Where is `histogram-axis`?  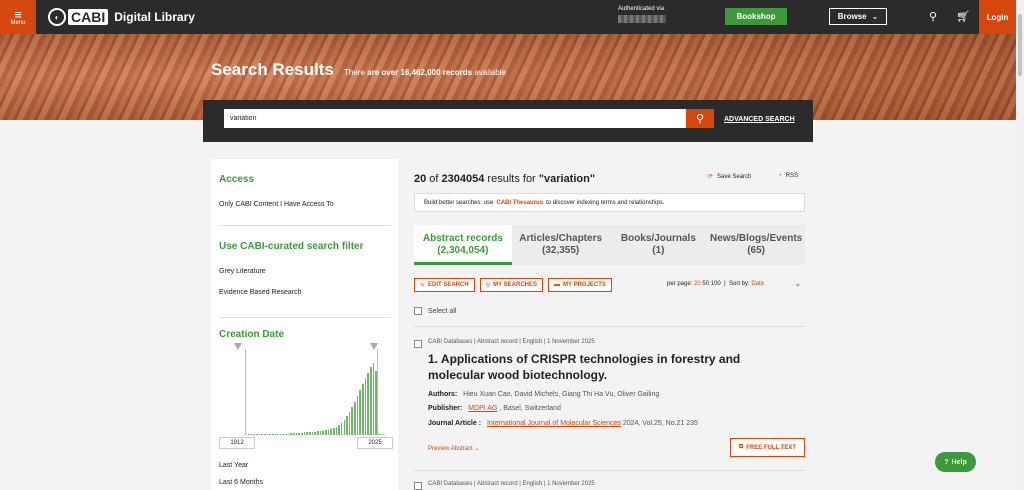 histogram-axis is located at coordinates (245, 392).